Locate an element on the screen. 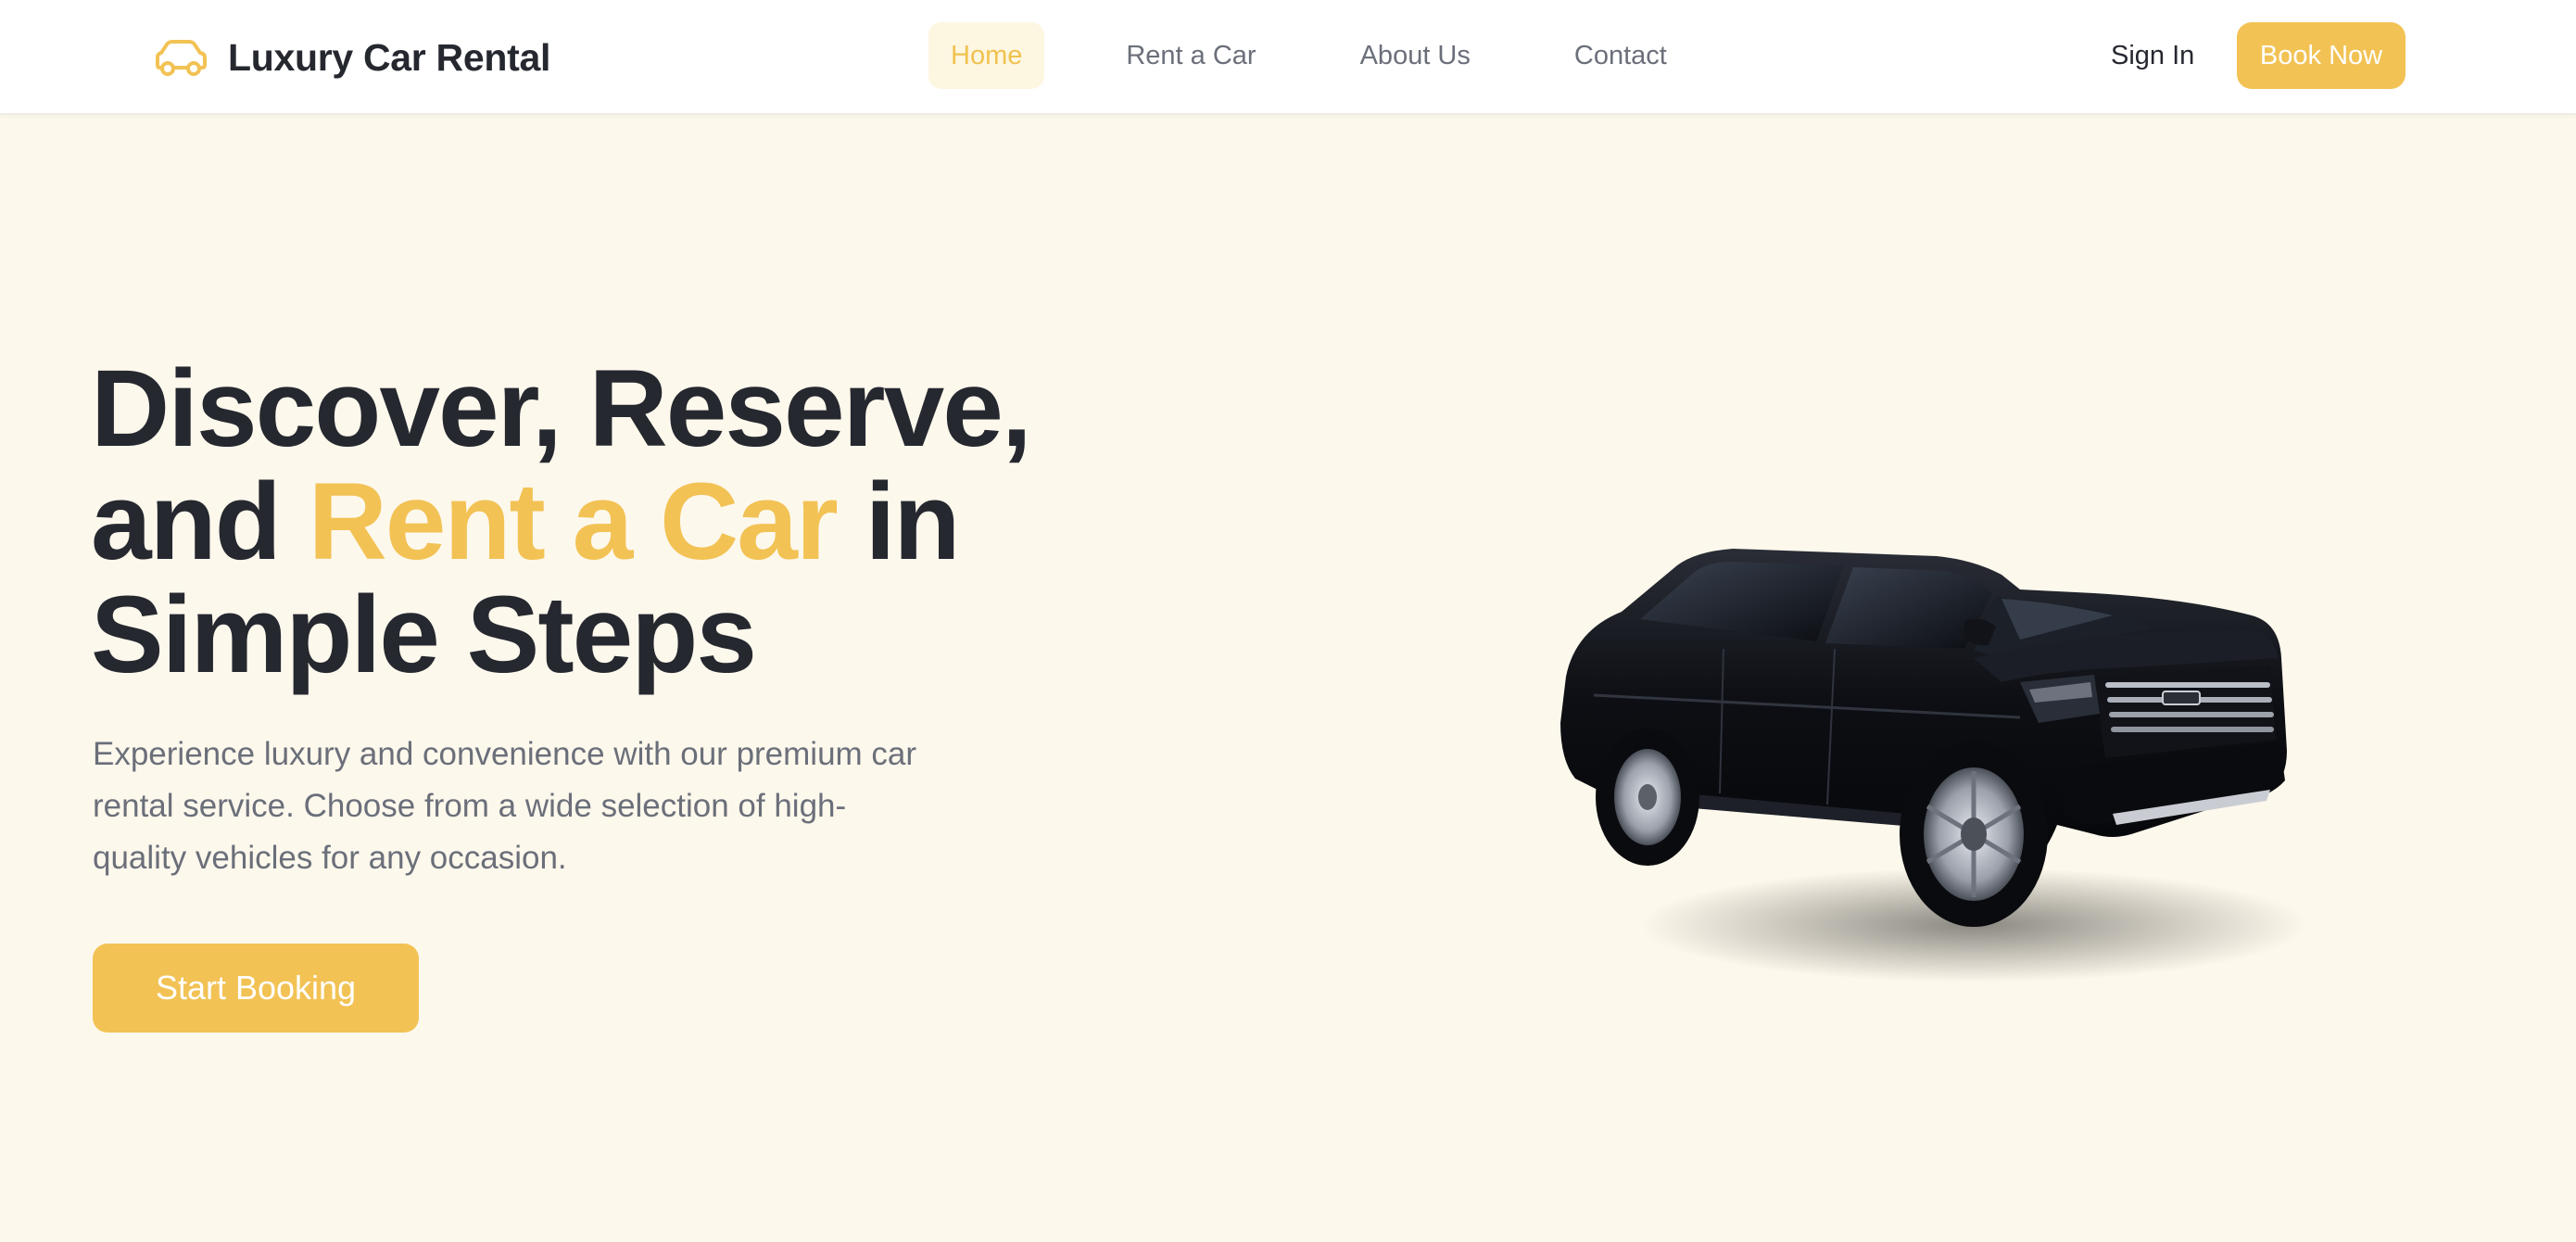  nav-rent-a-car: Rent a Car is located at coordinates (1191, 55).